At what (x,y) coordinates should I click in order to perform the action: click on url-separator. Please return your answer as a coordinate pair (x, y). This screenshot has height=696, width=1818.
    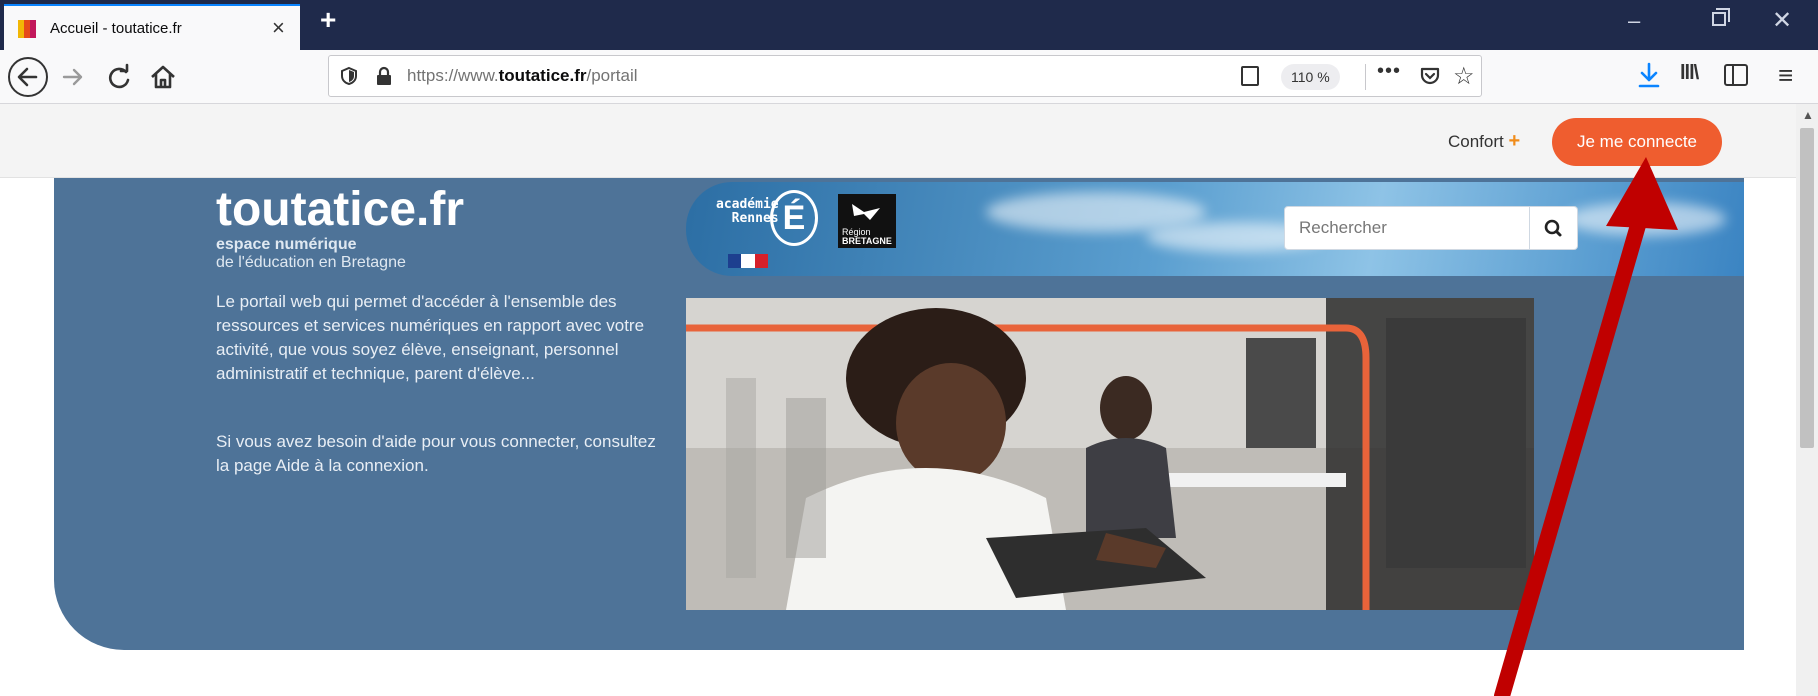
    Looking at the image, I should click on (1365, 77).